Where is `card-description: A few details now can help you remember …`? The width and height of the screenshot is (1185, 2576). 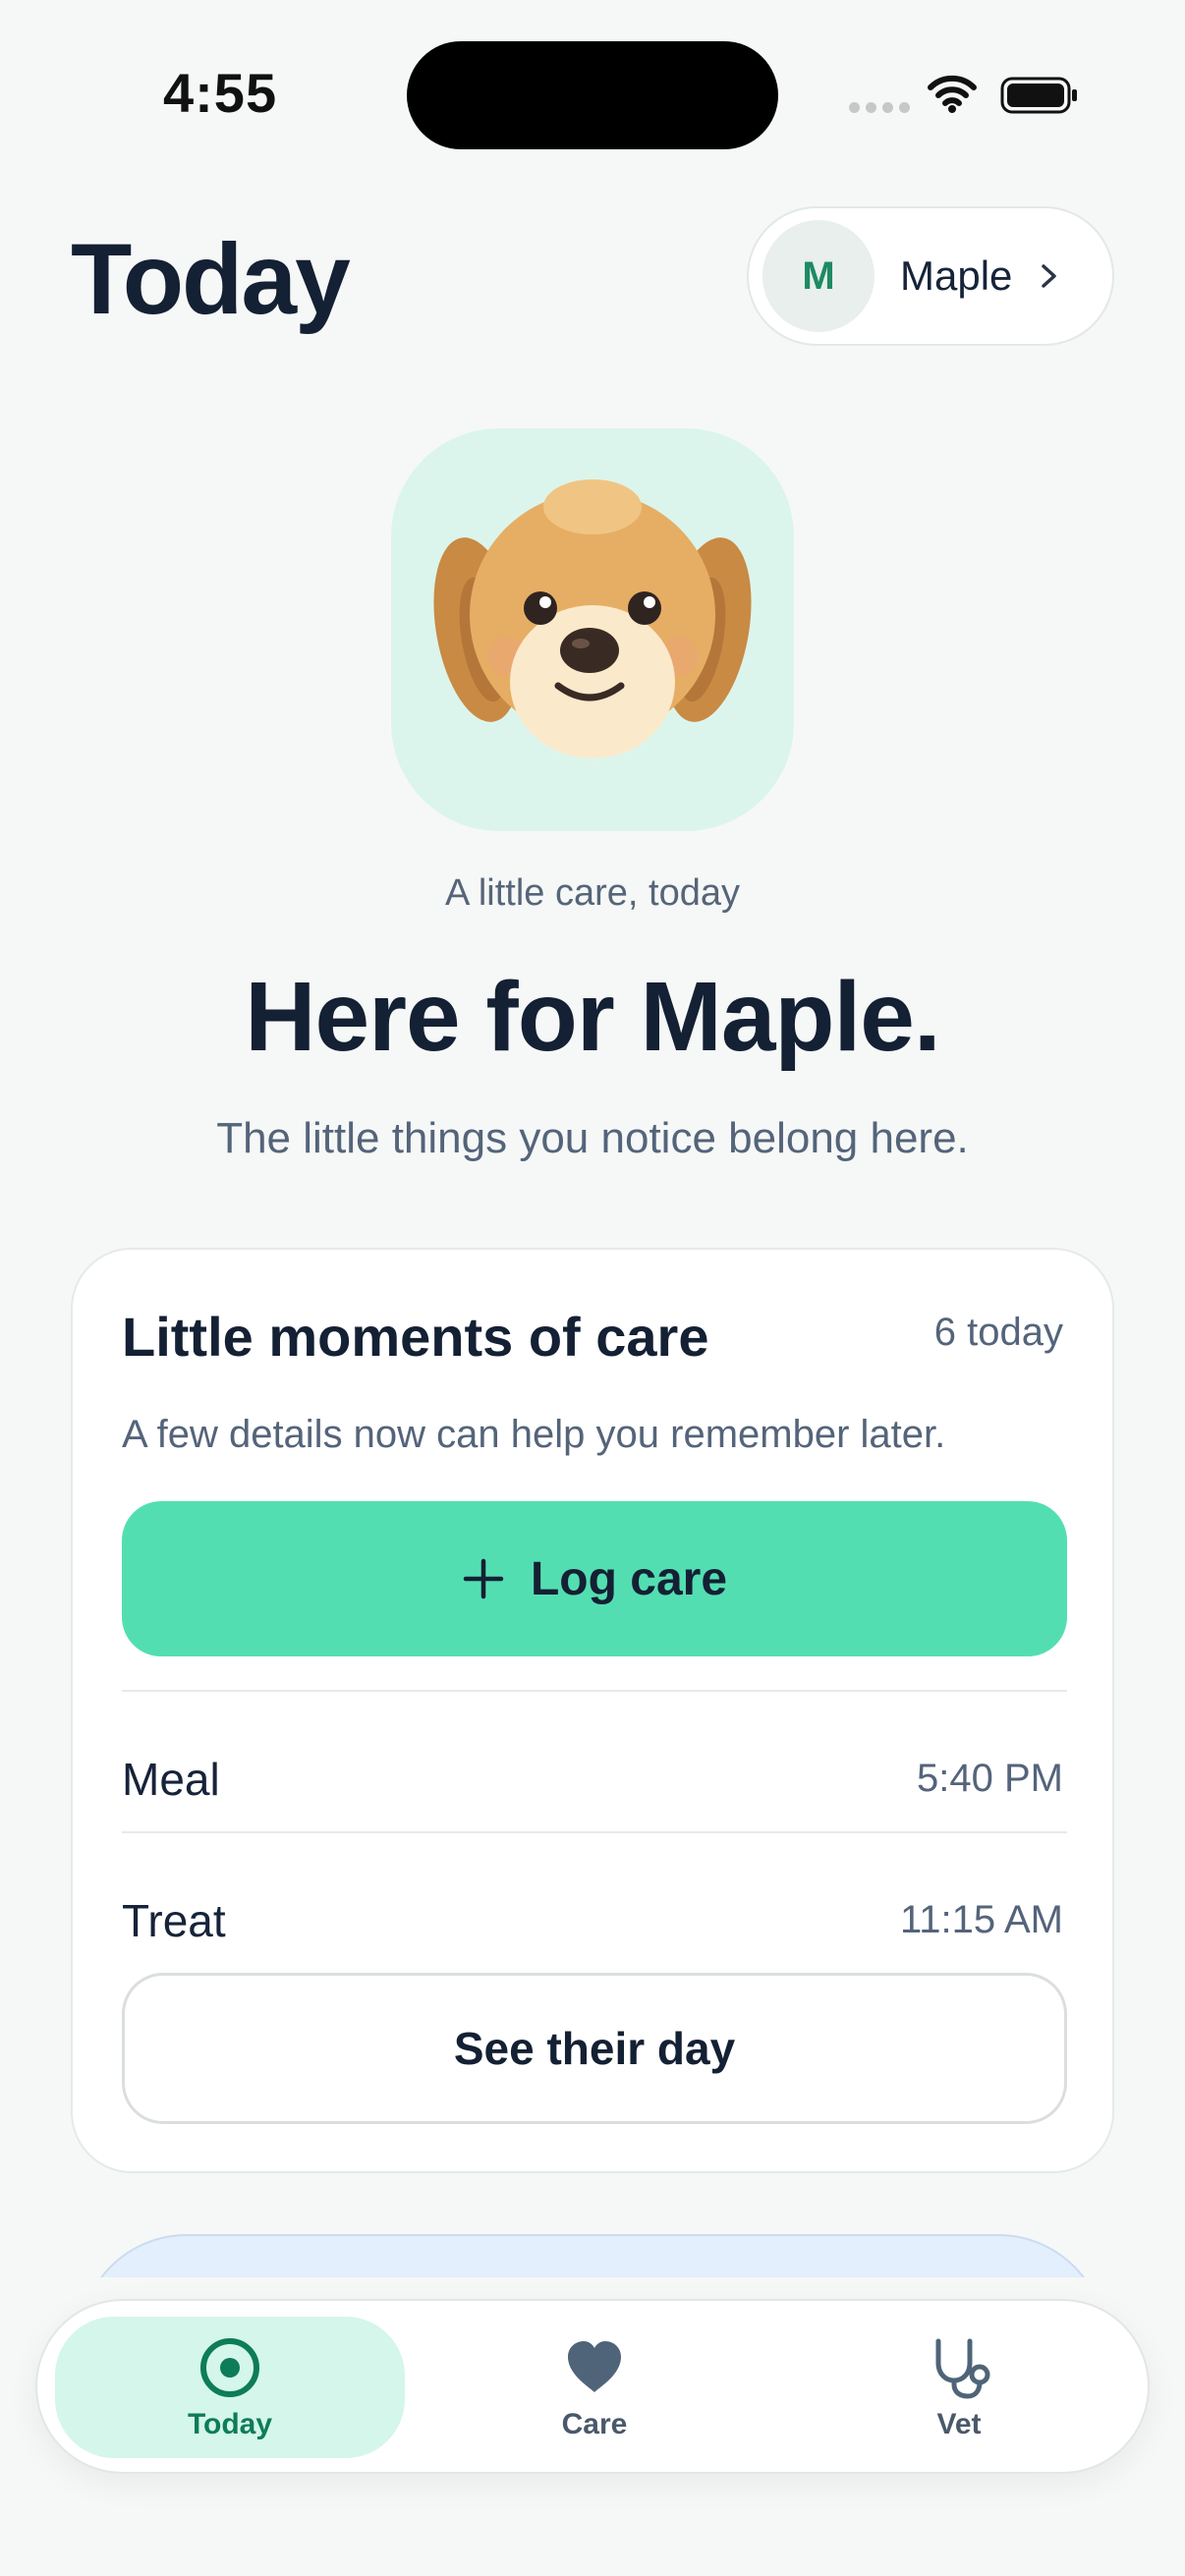 card-description: A few details now can help you remember … is located at coordinates (534, 1434).